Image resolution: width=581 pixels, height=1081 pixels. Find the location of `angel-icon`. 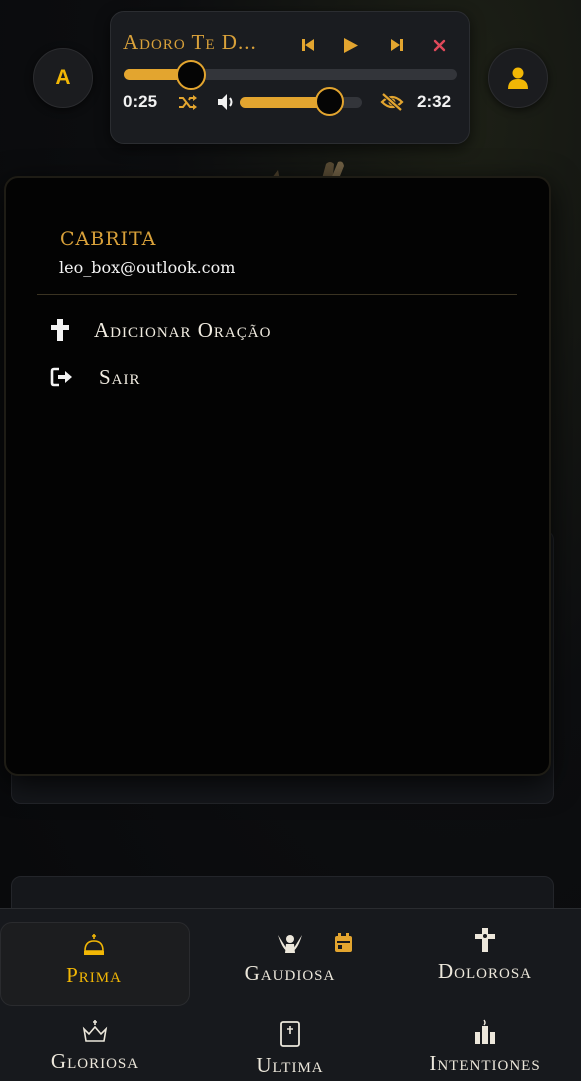

angel-icon is located at coordinates (290, 944).